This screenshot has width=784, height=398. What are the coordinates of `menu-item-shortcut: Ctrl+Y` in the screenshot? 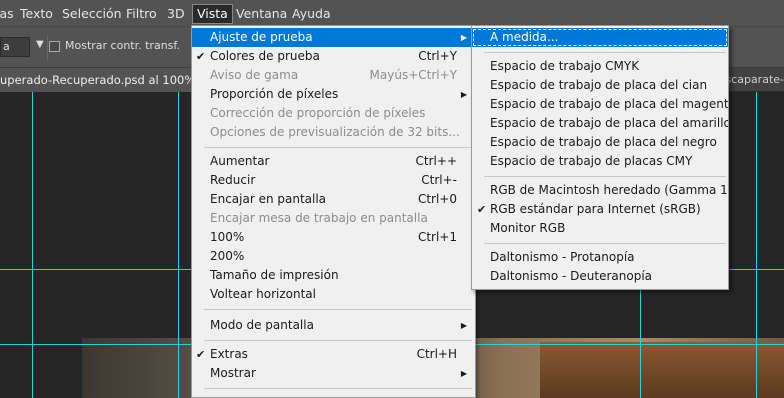 It's located at (437, 56).